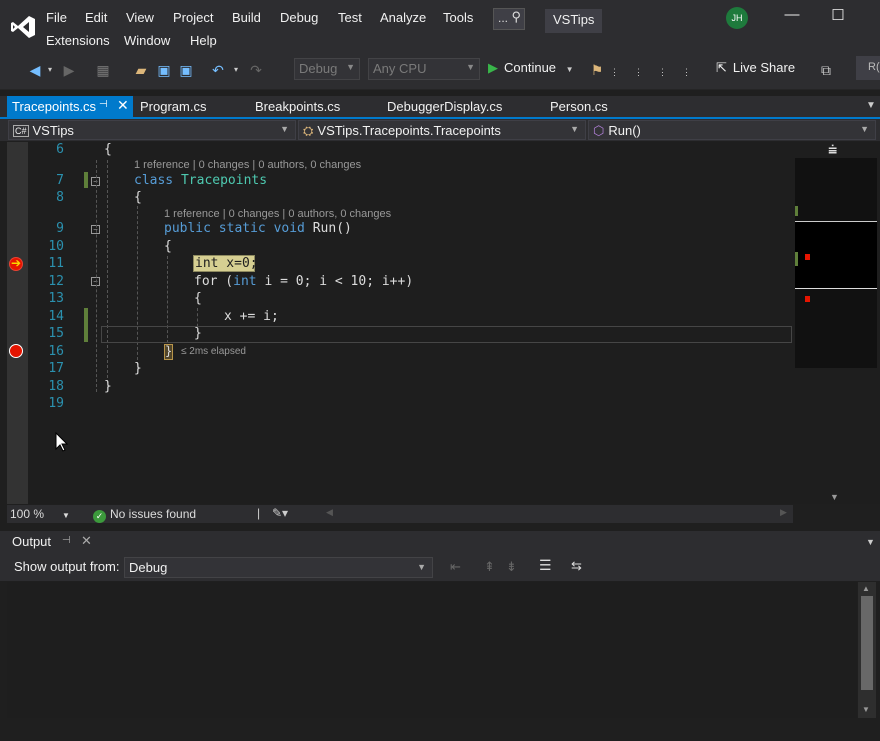 Image resolution: width=880 pixels, height=741 pixels. What do you see at coordinates (299, 17) in the screenshot?
I see `menu-debug: Debug` at bounding box center [299, 17].